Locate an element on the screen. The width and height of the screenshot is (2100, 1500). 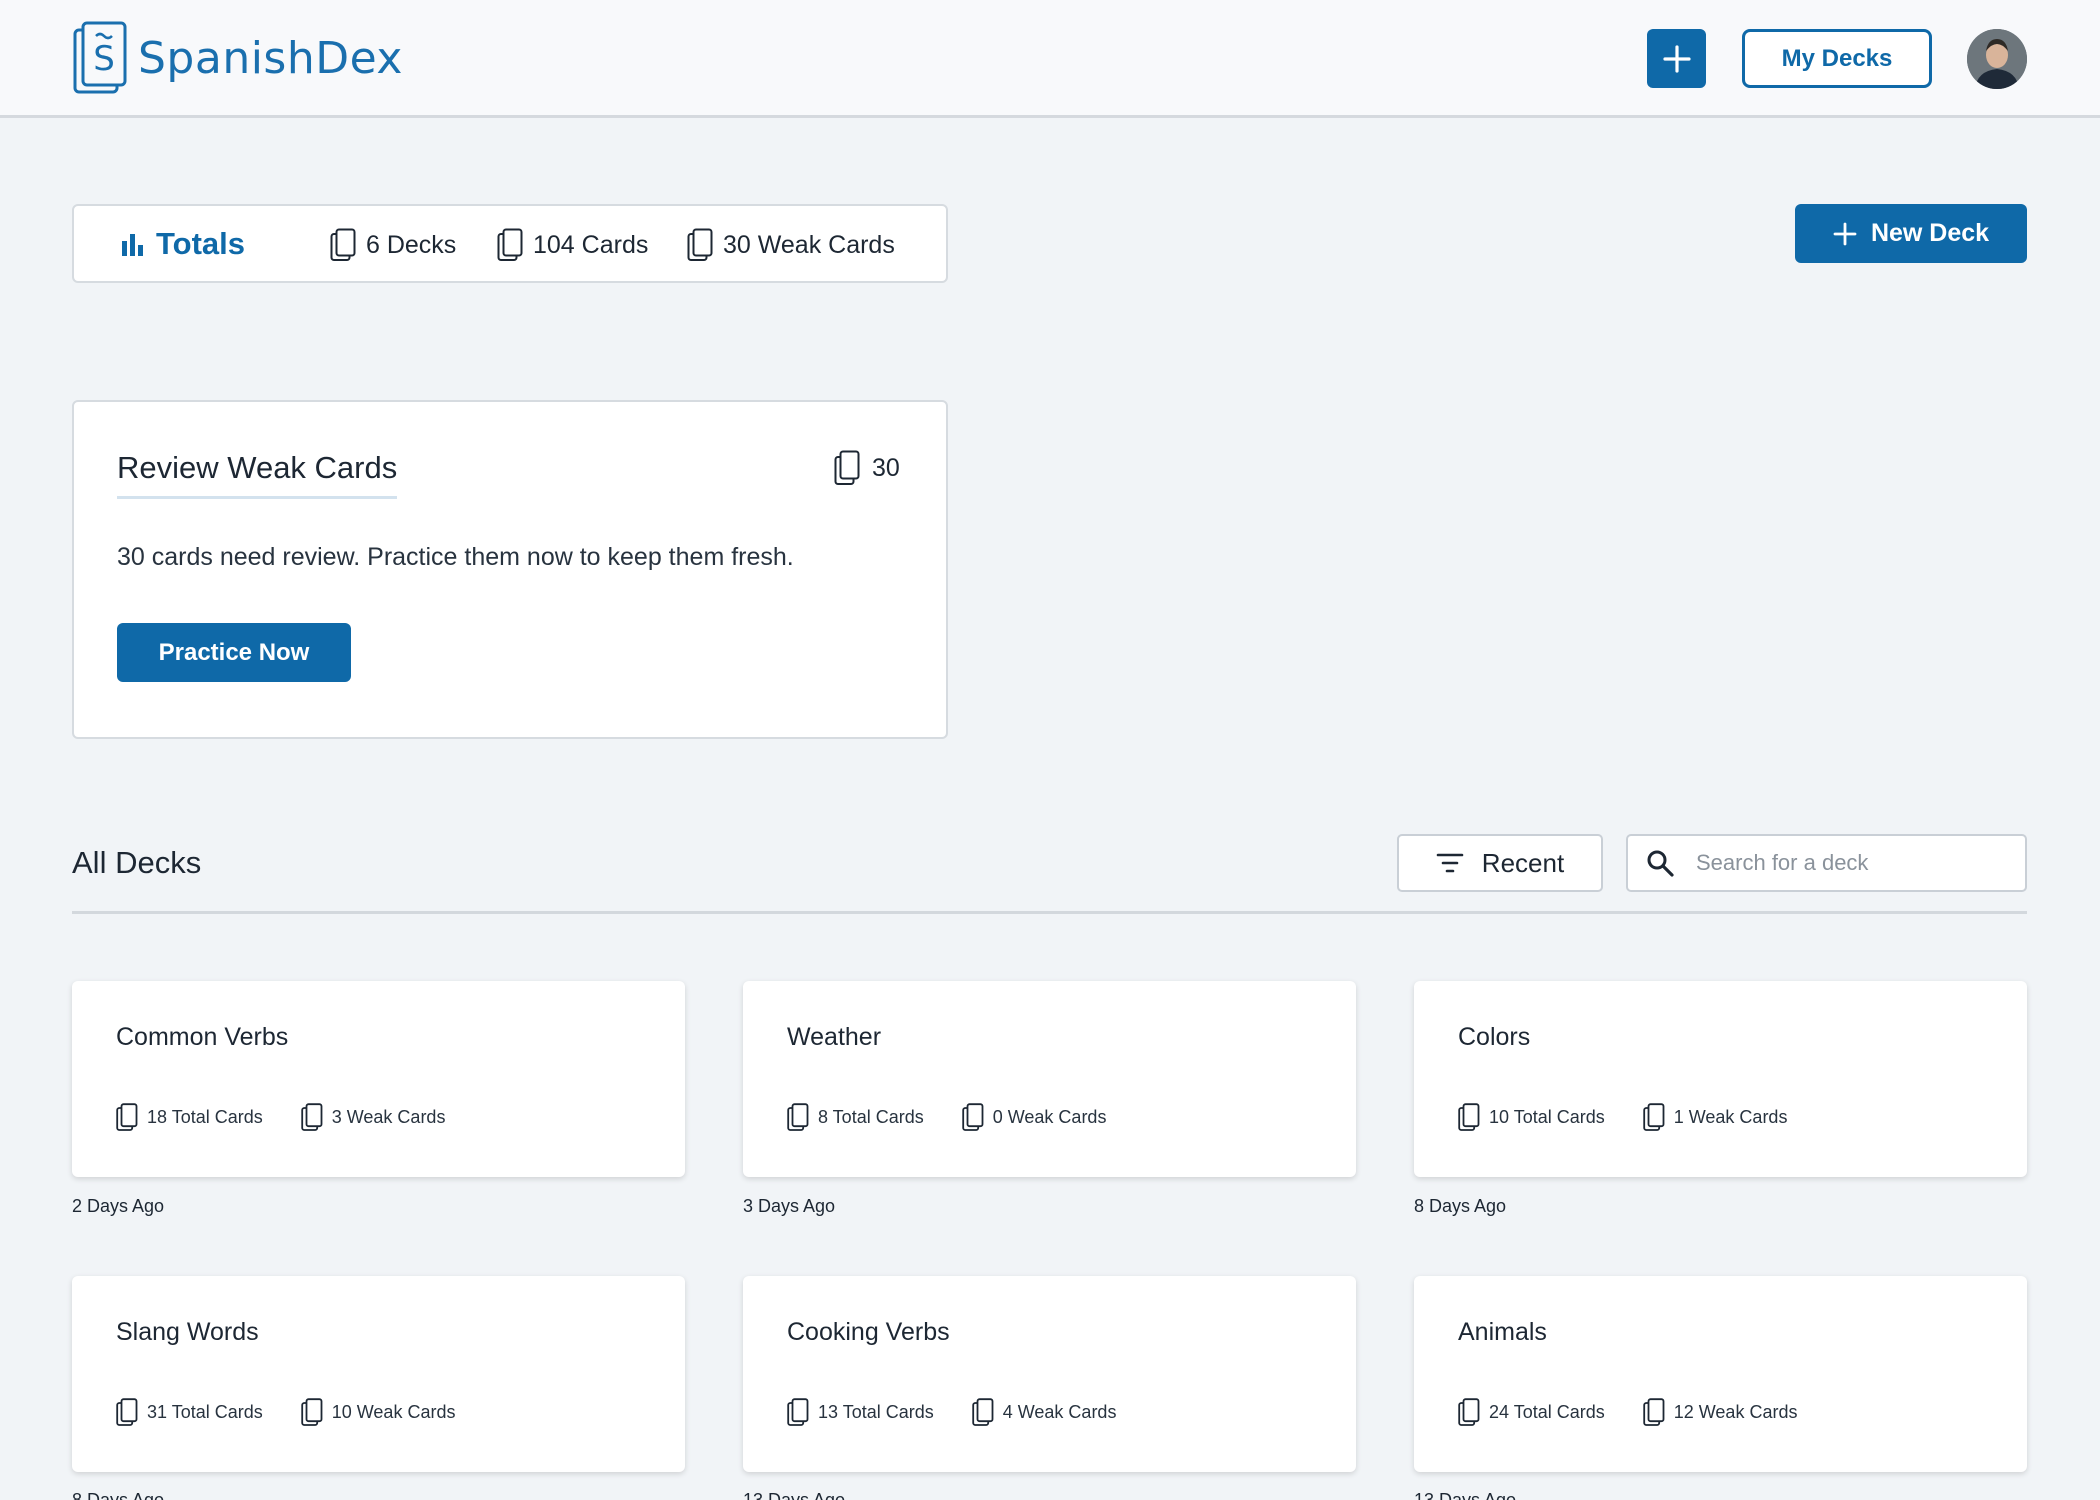
deck-stats: 31 Total Cards 10 Weak Cards is located at coordinates (304, 1412).